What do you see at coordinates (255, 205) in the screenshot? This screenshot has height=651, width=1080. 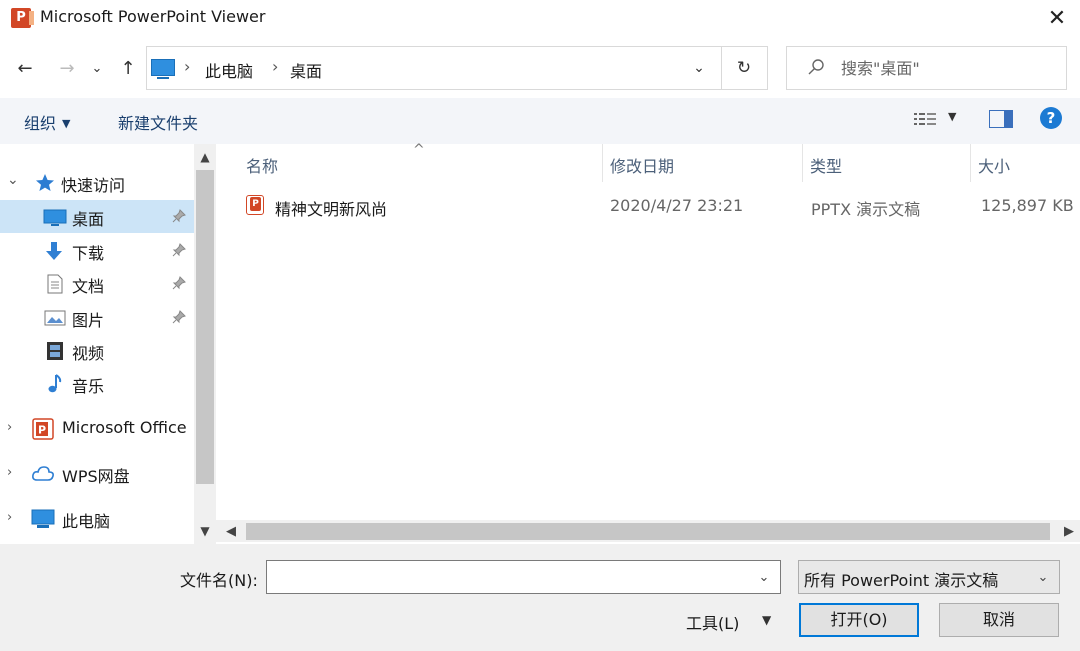 I see `pptx-file-icon` at bounding box center [255, 205].